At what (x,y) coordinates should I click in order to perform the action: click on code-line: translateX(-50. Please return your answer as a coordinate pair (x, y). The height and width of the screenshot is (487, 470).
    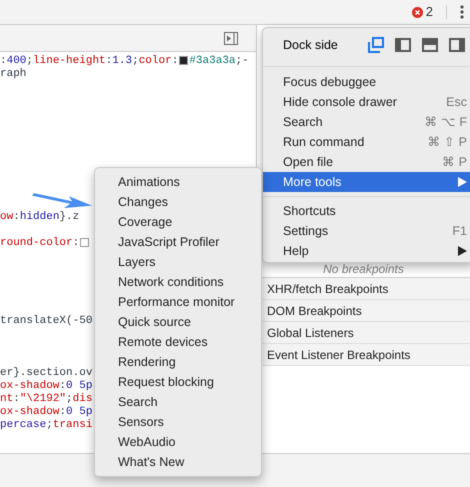
    Looking at the image, I should click on (46, 321).